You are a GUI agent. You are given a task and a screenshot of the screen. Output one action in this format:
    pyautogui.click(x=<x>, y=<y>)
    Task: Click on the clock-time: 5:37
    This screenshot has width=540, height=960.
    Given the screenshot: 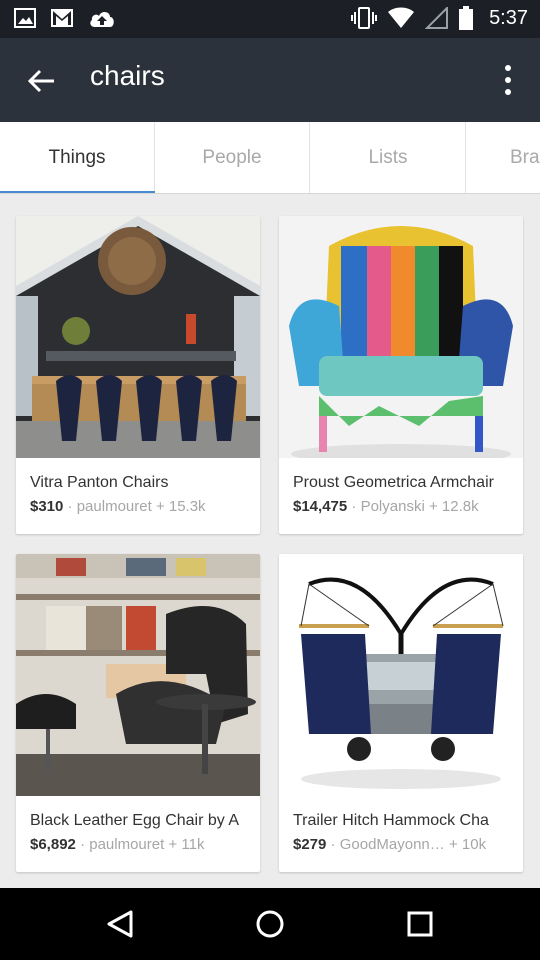 What is the action you would take?
    pyautogui.click(x=508, y=17)
    